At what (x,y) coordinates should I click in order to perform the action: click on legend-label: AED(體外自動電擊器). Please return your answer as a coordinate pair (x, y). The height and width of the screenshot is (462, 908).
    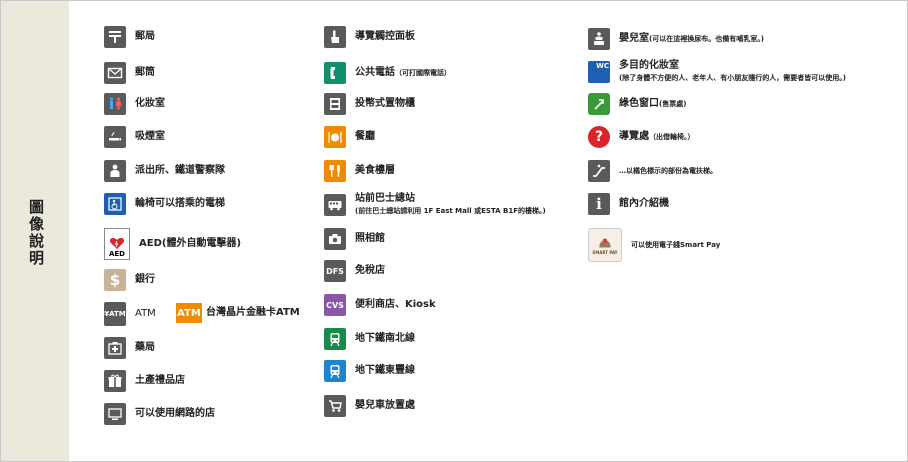
    Looking at the image, I should click on (190, 243).